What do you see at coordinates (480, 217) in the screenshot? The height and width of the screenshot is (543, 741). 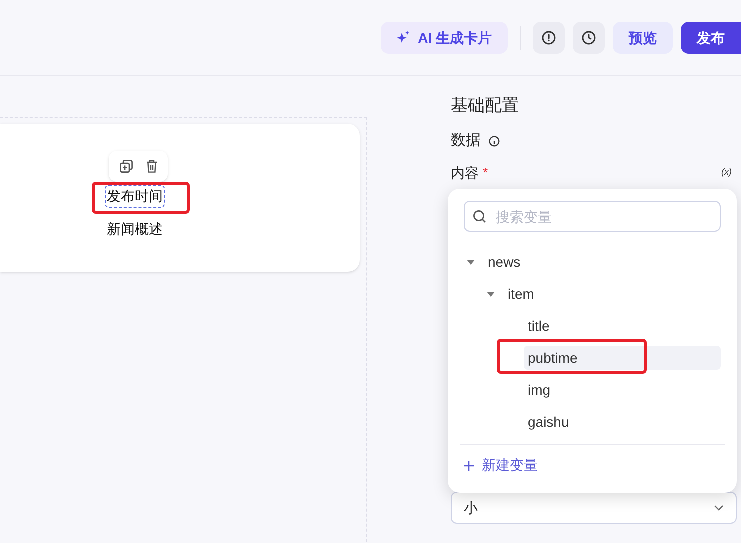 I see `search-icon` at bounding box center [480, 217].